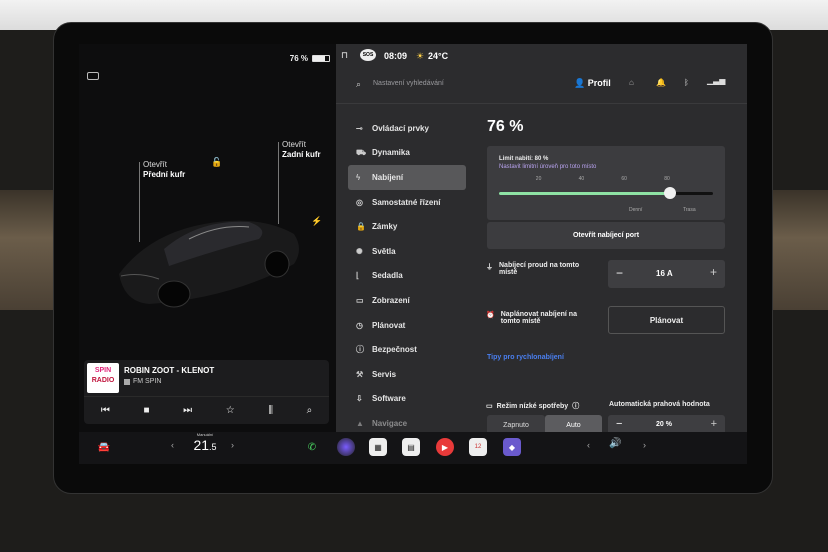 The image size is (828, 552). I want to click on alarm-icon: ⏰, so click(490, 315).